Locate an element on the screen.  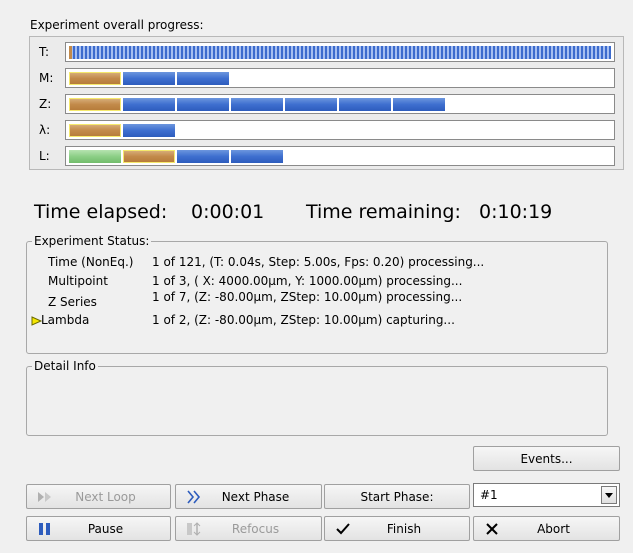
track-label-l: L: is located at coordinates (44, 156).